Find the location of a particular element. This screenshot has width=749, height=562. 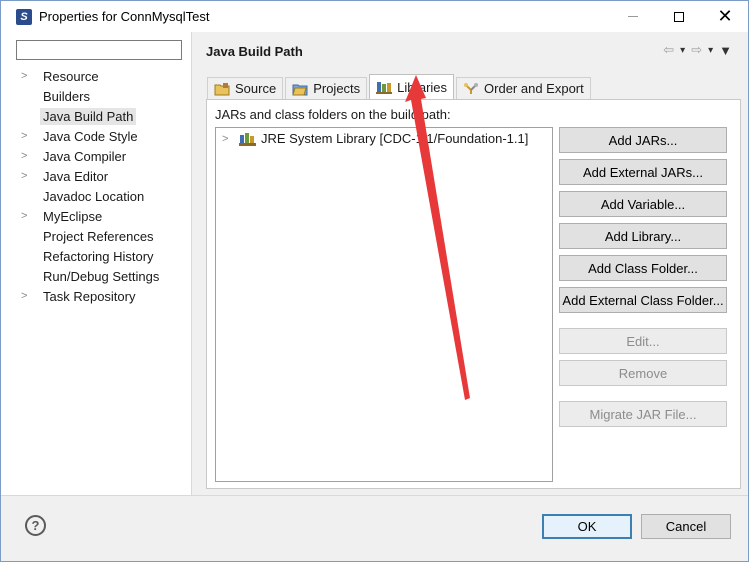

window-controls: ✕ is located at coordinates (679, 16).